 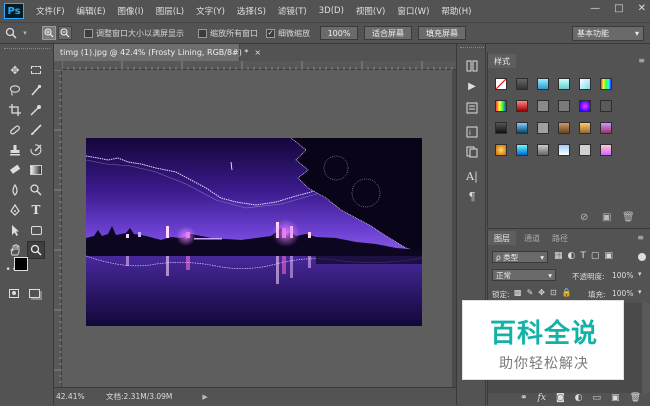 What do you see at coordinates (618, 8) in the screenshot?
I see `maximize-button: □` at bounding box center [618, 8].